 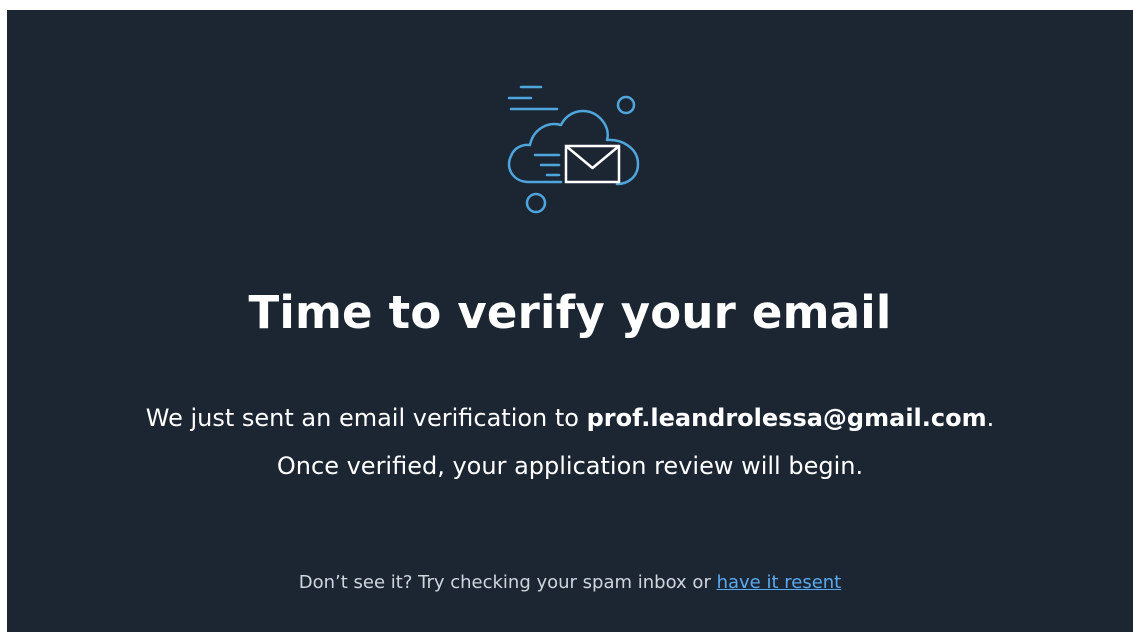 I want to click on cloud-email-icon, so click(x=575, y=150).